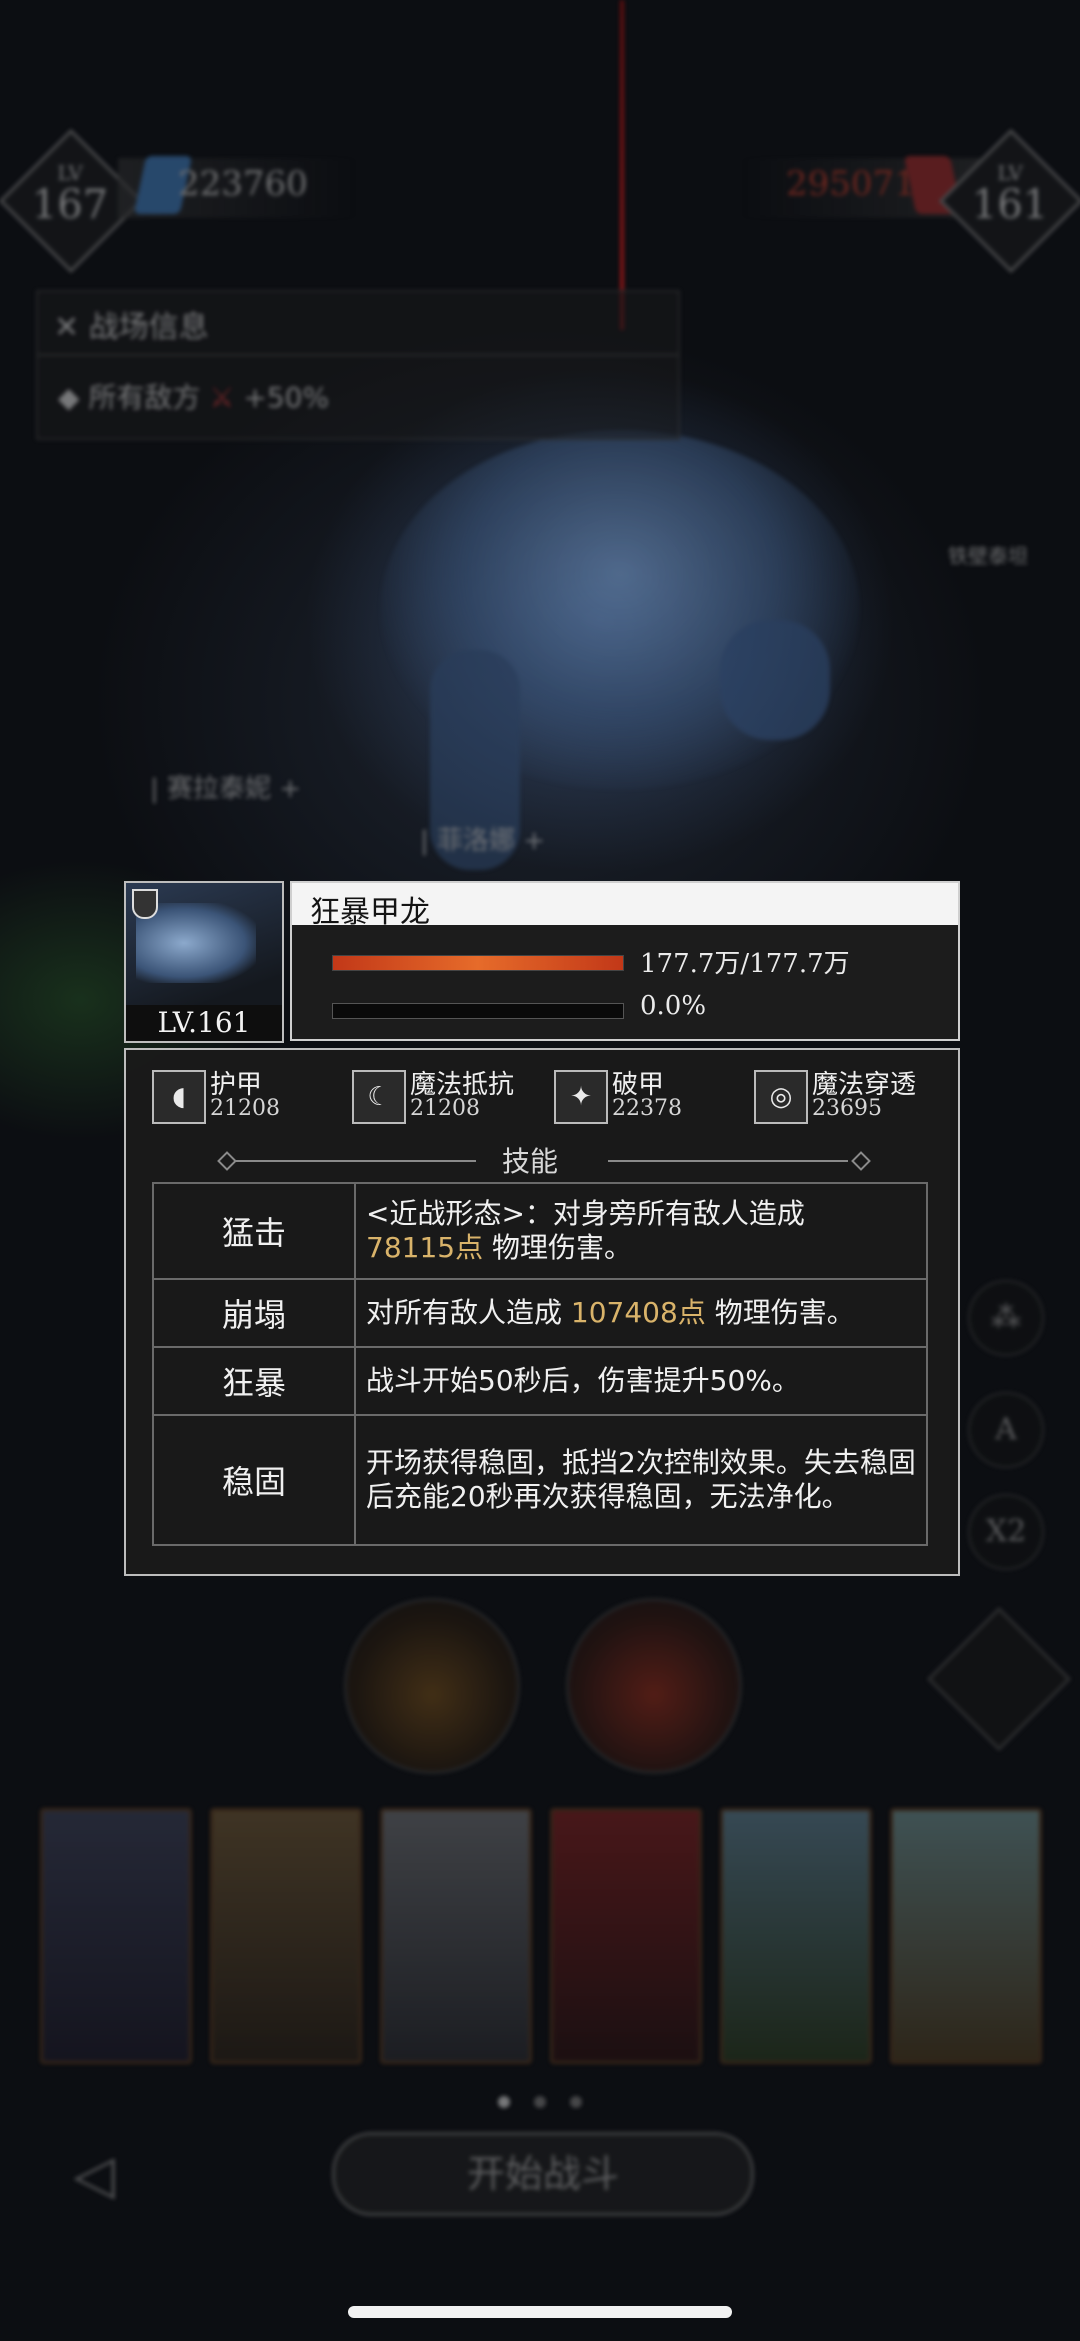 Image resolution: width=1080 pixels, height=2341 pixels. Describe the element at coordinates (204, 962) in the screenshot. I see `boss-portrait: LV.161` at that location.